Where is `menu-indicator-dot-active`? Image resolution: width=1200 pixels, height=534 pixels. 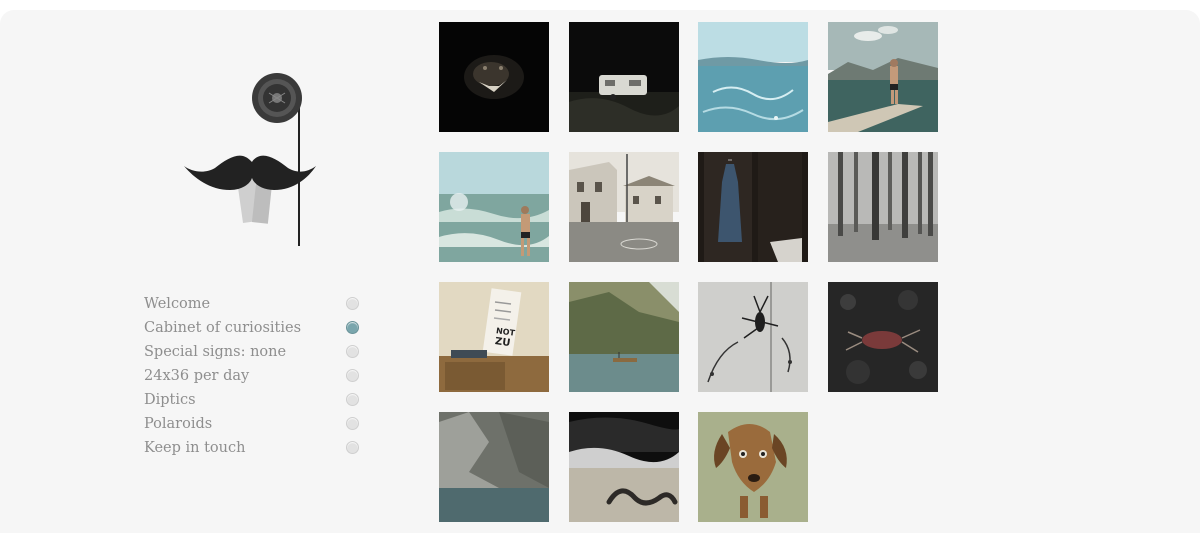 menu-indicator-dot-active is located at coordinates (352, 327).